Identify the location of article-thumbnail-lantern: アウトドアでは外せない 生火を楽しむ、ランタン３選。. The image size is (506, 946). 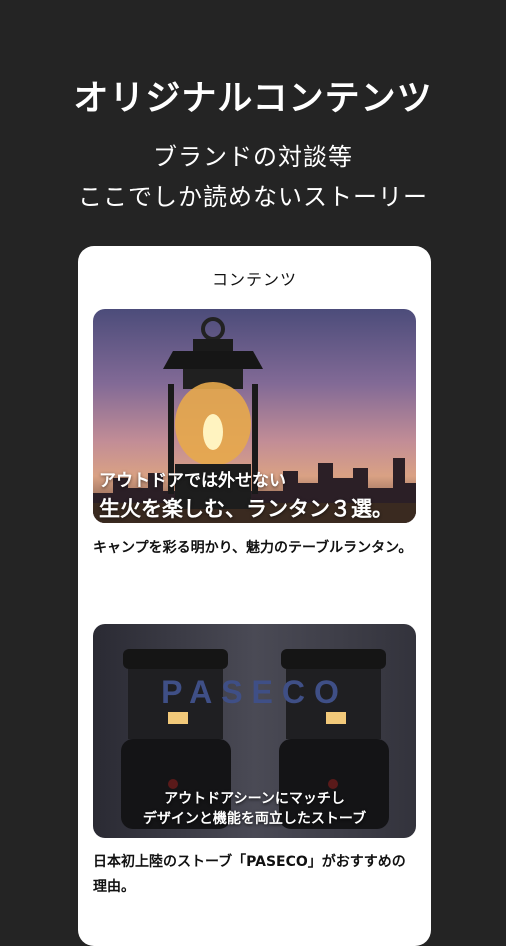
(254, 416).